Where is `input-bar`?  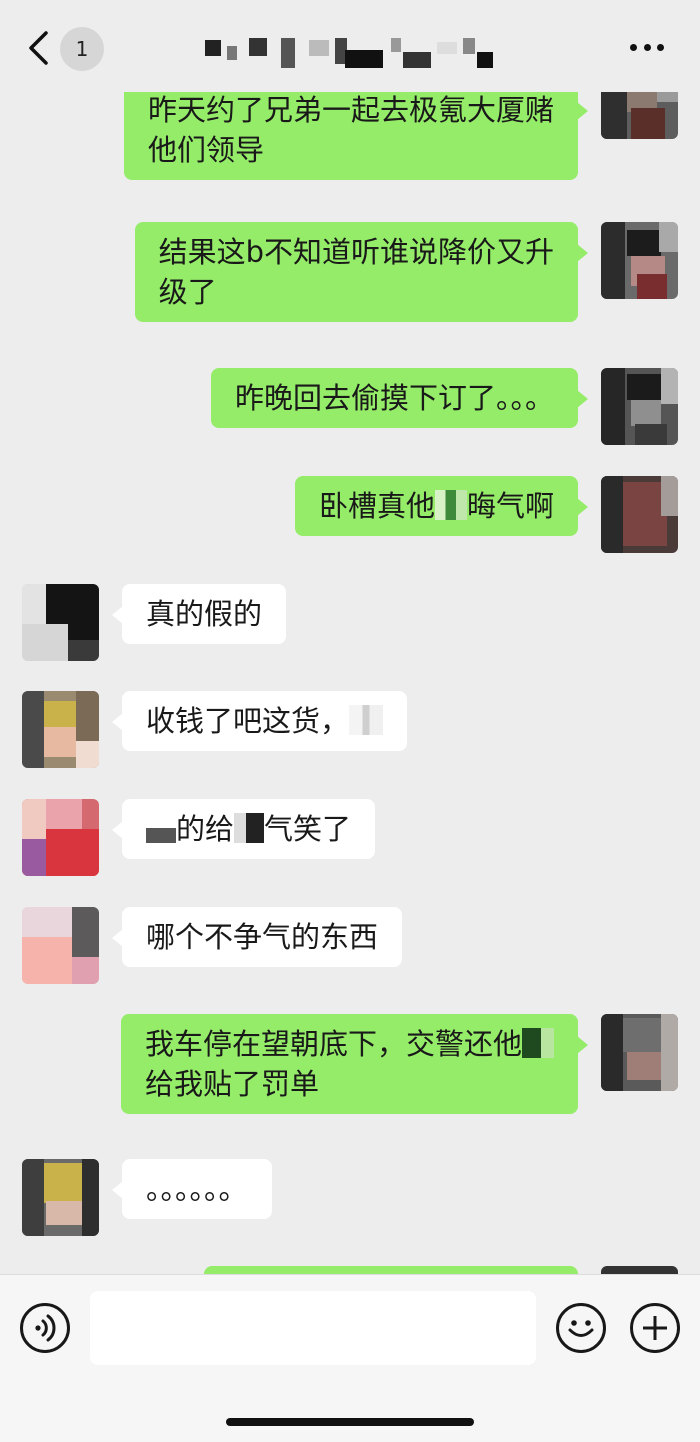
input-bar is located at coordinates (350, 1358).